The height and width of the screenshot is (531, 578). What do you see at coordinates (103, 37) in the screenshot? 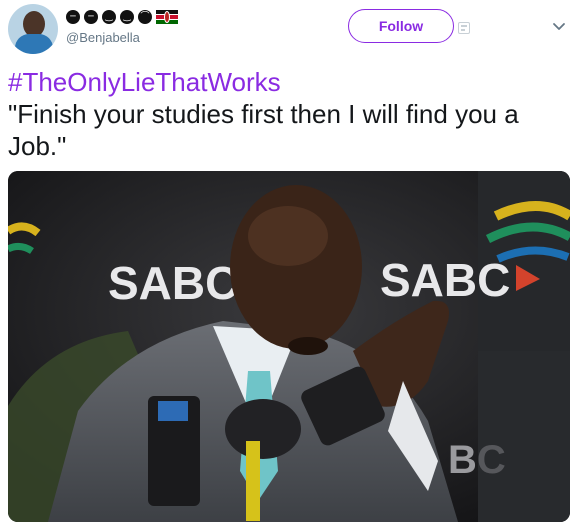
I see `user-handle: @Benjabella` at bounding box center [103, 37].